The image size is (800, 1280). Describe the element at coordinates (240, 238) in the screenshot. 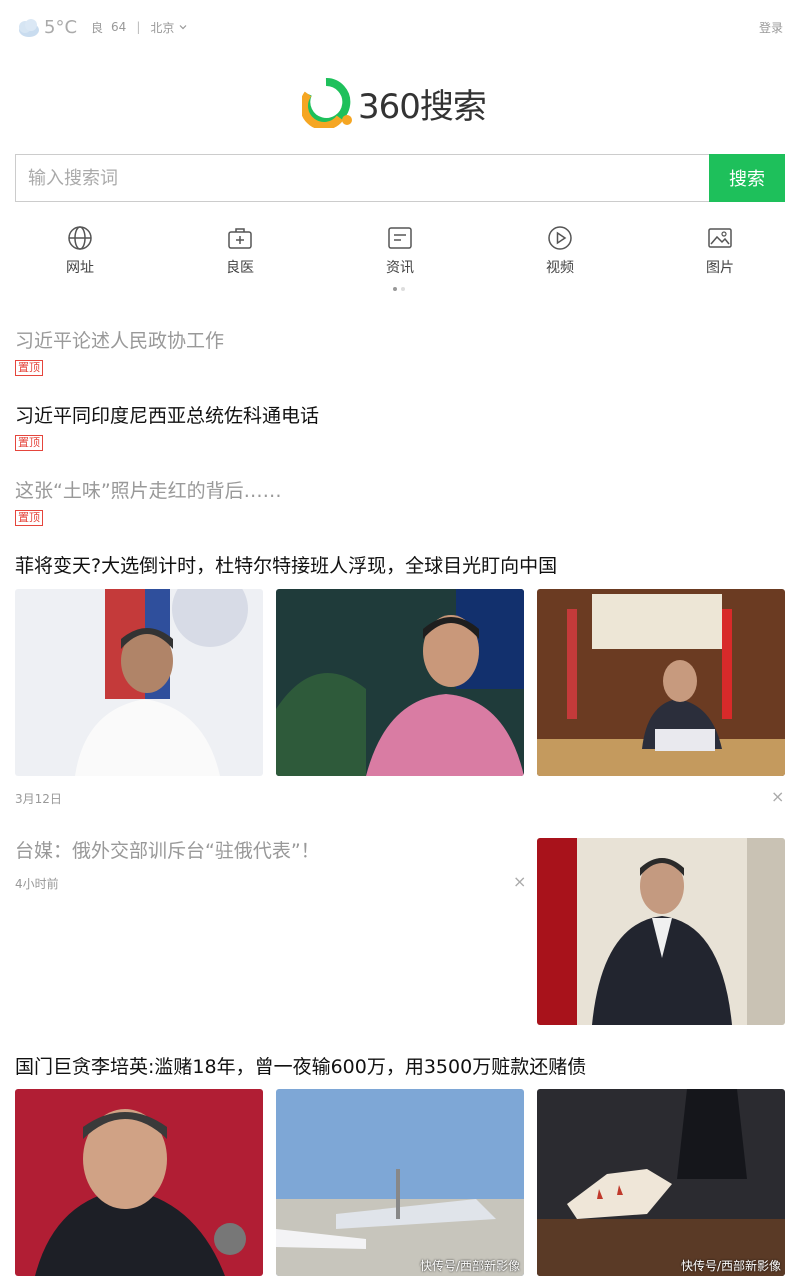

I see `medical-kit-icon` at that location.